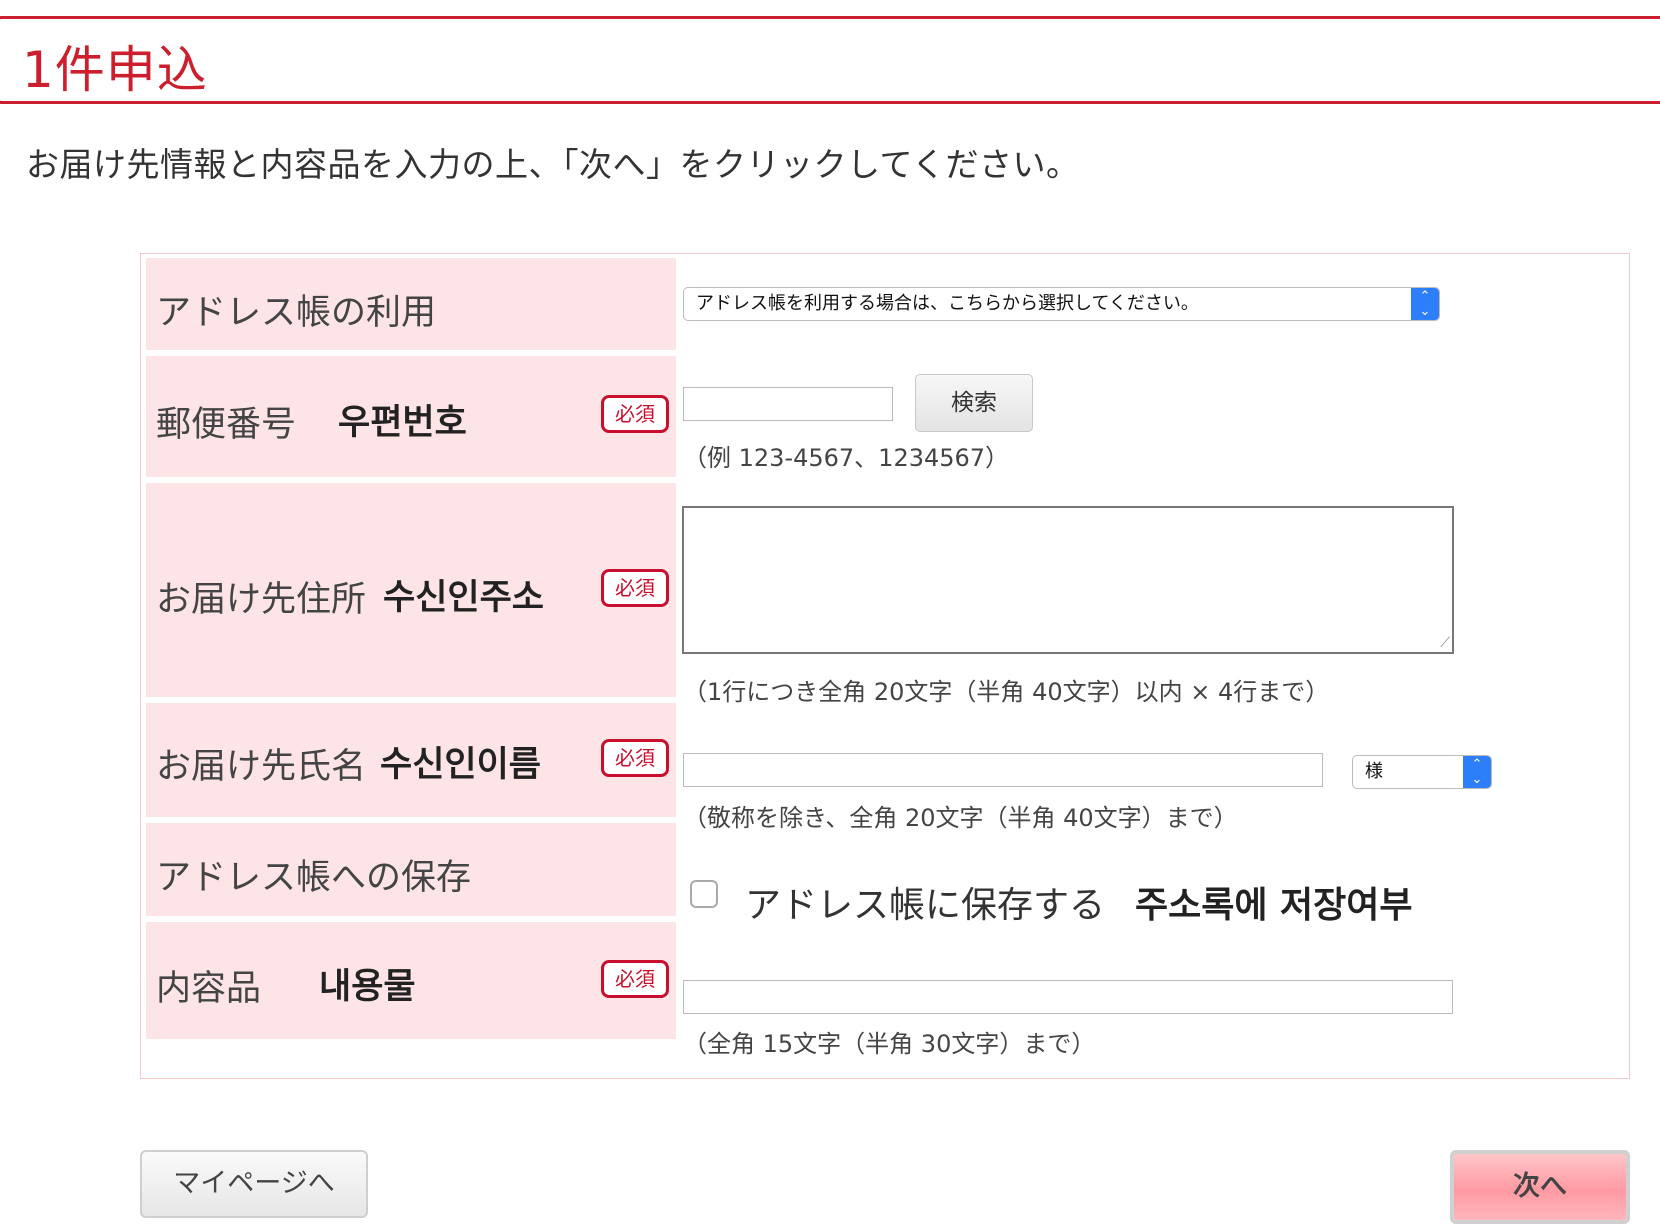 The image size is (1660, 1230). I want to click on page-title: 1件申込, so click(115, 70).